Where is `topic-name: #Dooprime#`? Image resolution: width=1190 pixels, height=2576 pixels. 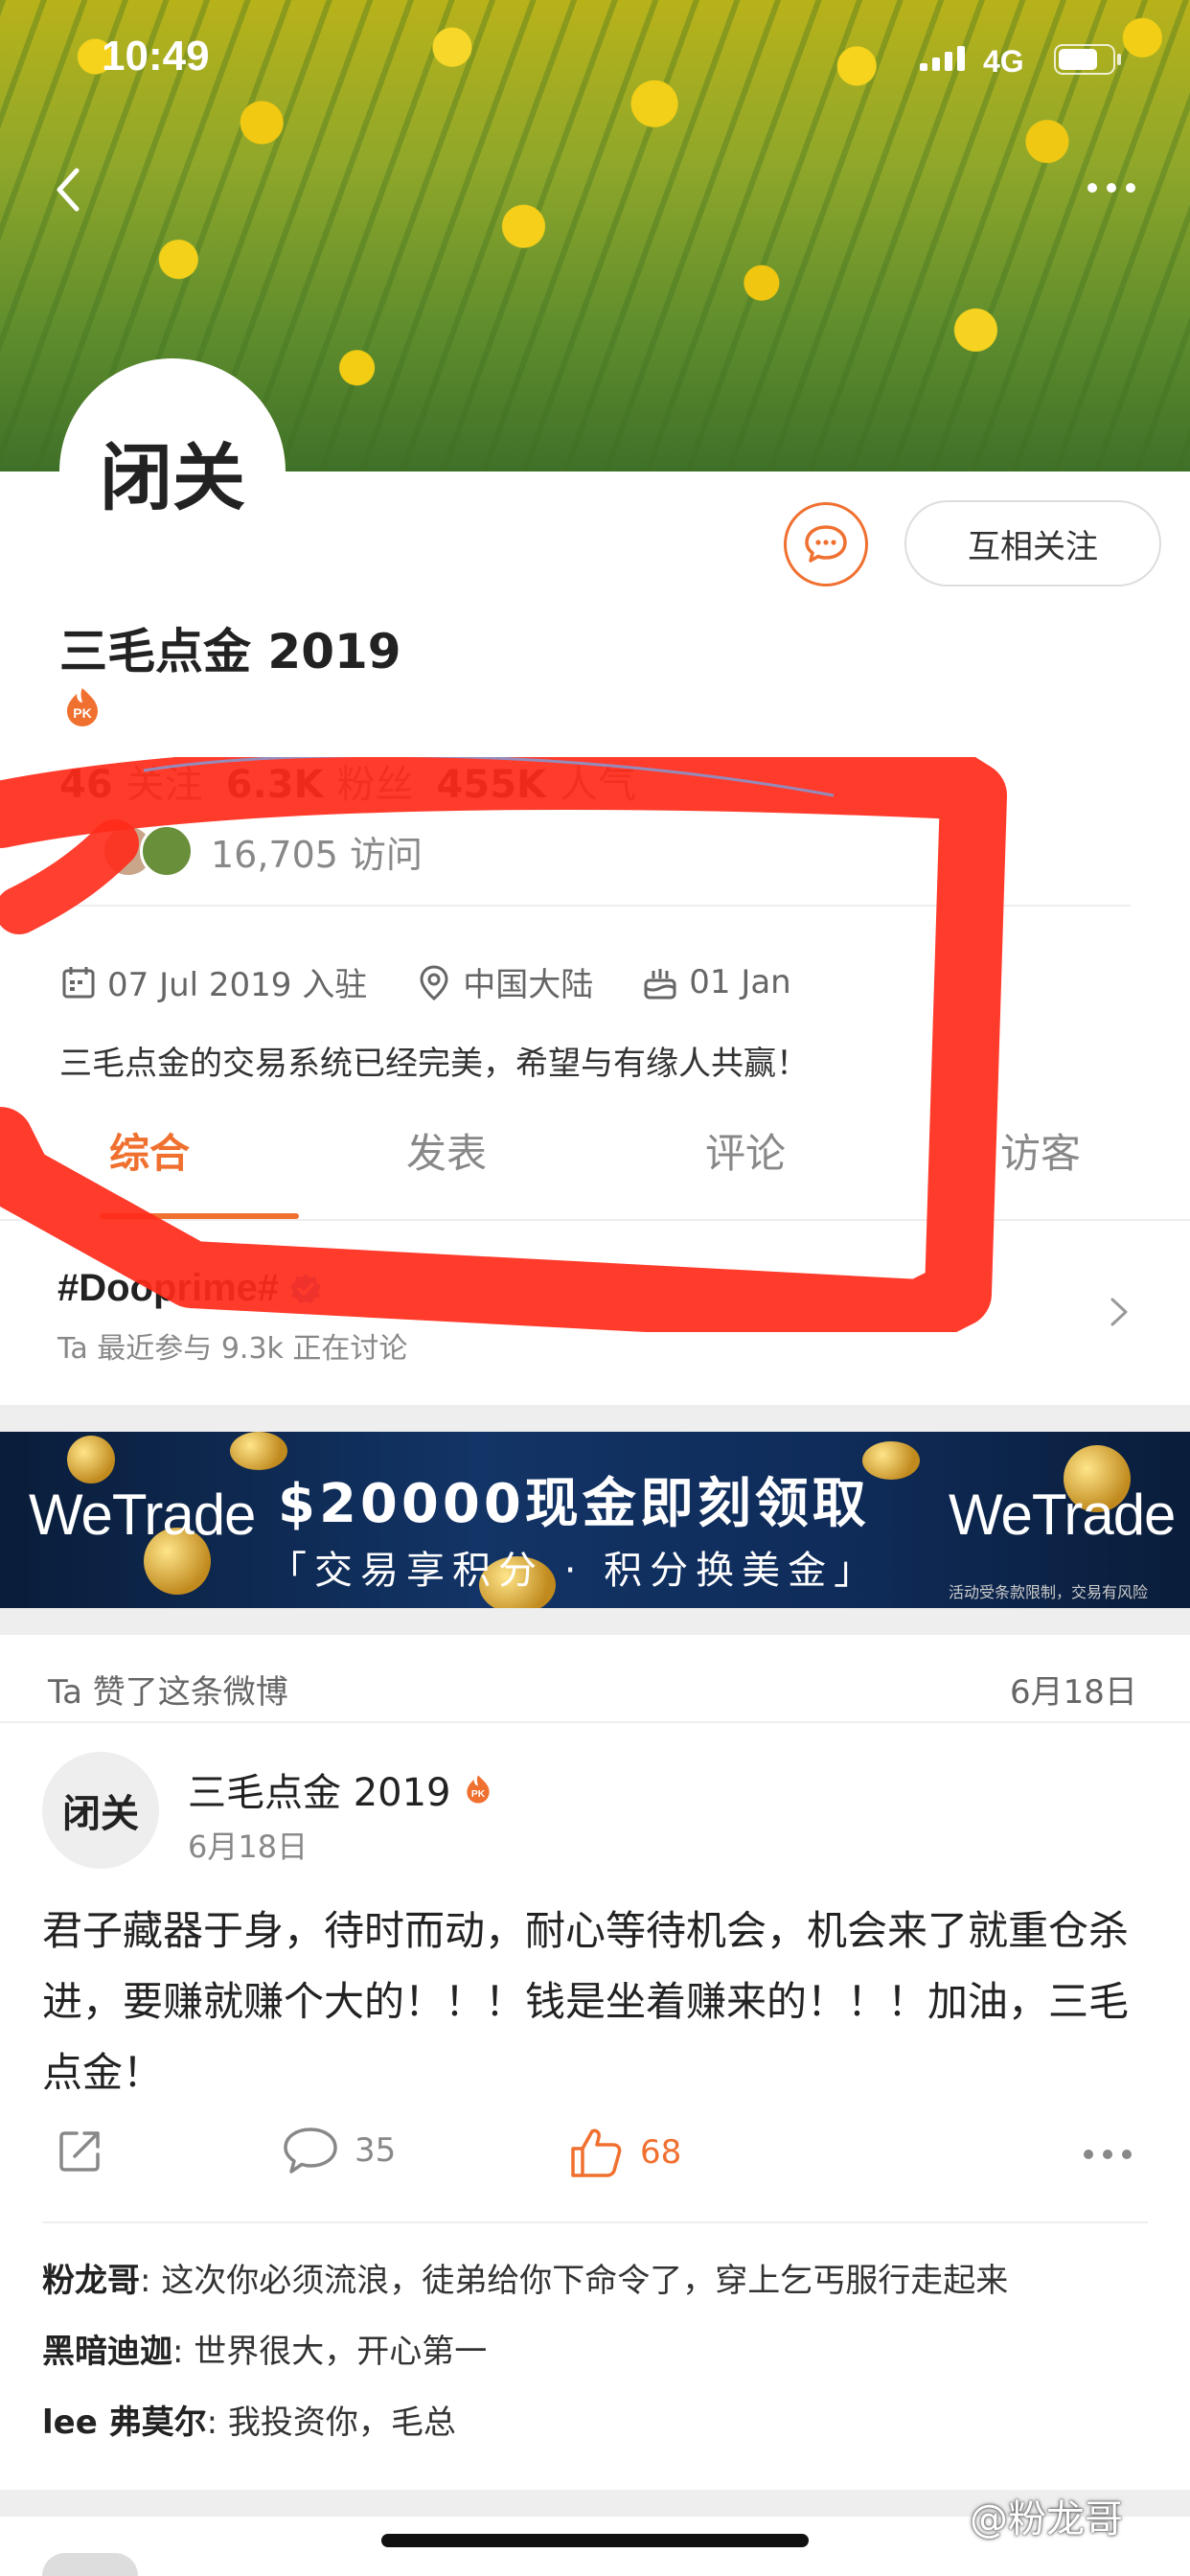 topic-name: #Dooprime# is located at coordinates (168, 1288).